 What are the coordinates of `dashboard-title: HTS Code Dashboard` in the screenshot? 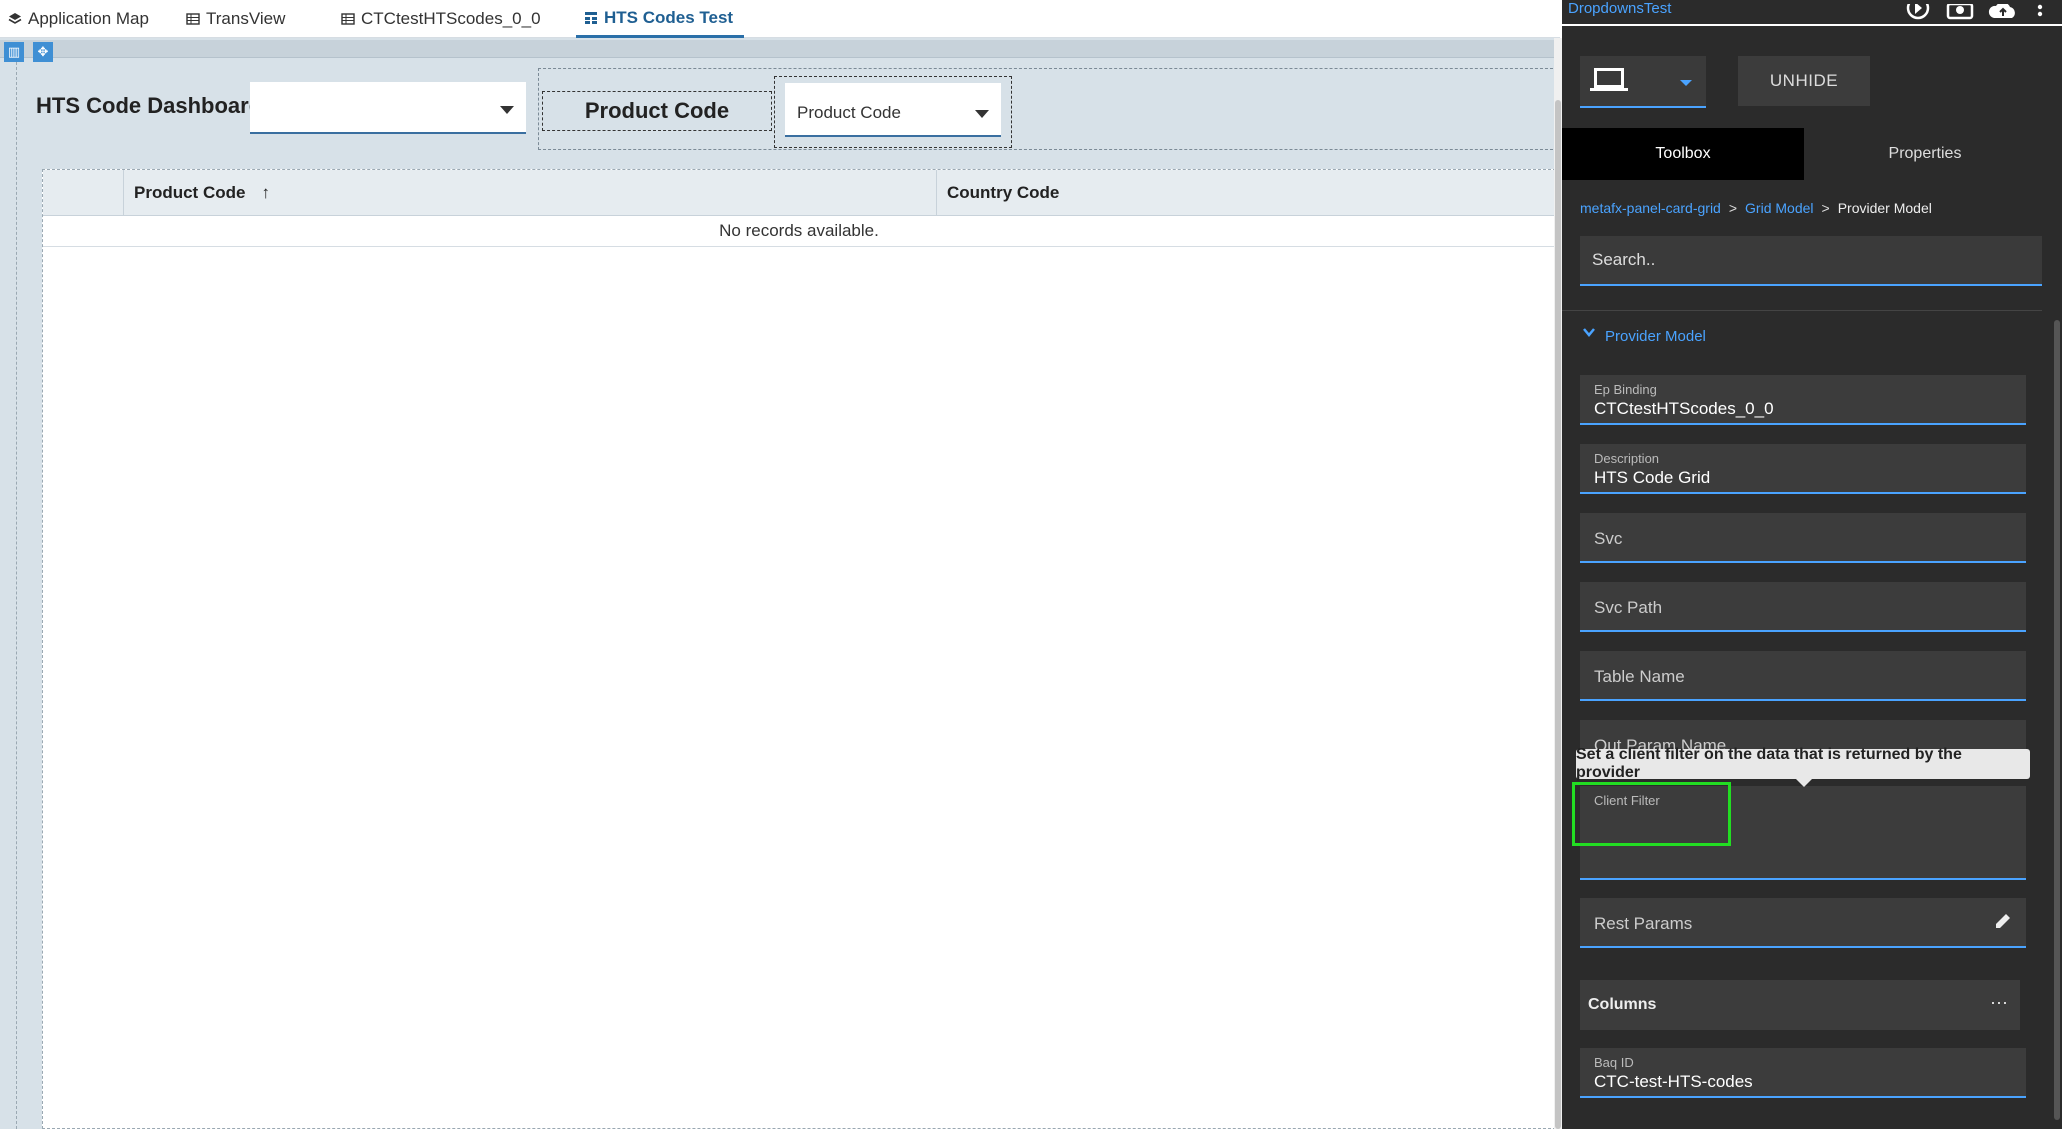 It's located at (149, 105).